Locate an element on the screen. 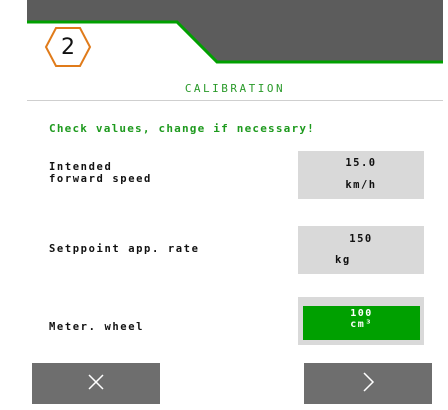 This screenshot has width=448, height=410. step-number: 2 is located at coordinates (68, 47).